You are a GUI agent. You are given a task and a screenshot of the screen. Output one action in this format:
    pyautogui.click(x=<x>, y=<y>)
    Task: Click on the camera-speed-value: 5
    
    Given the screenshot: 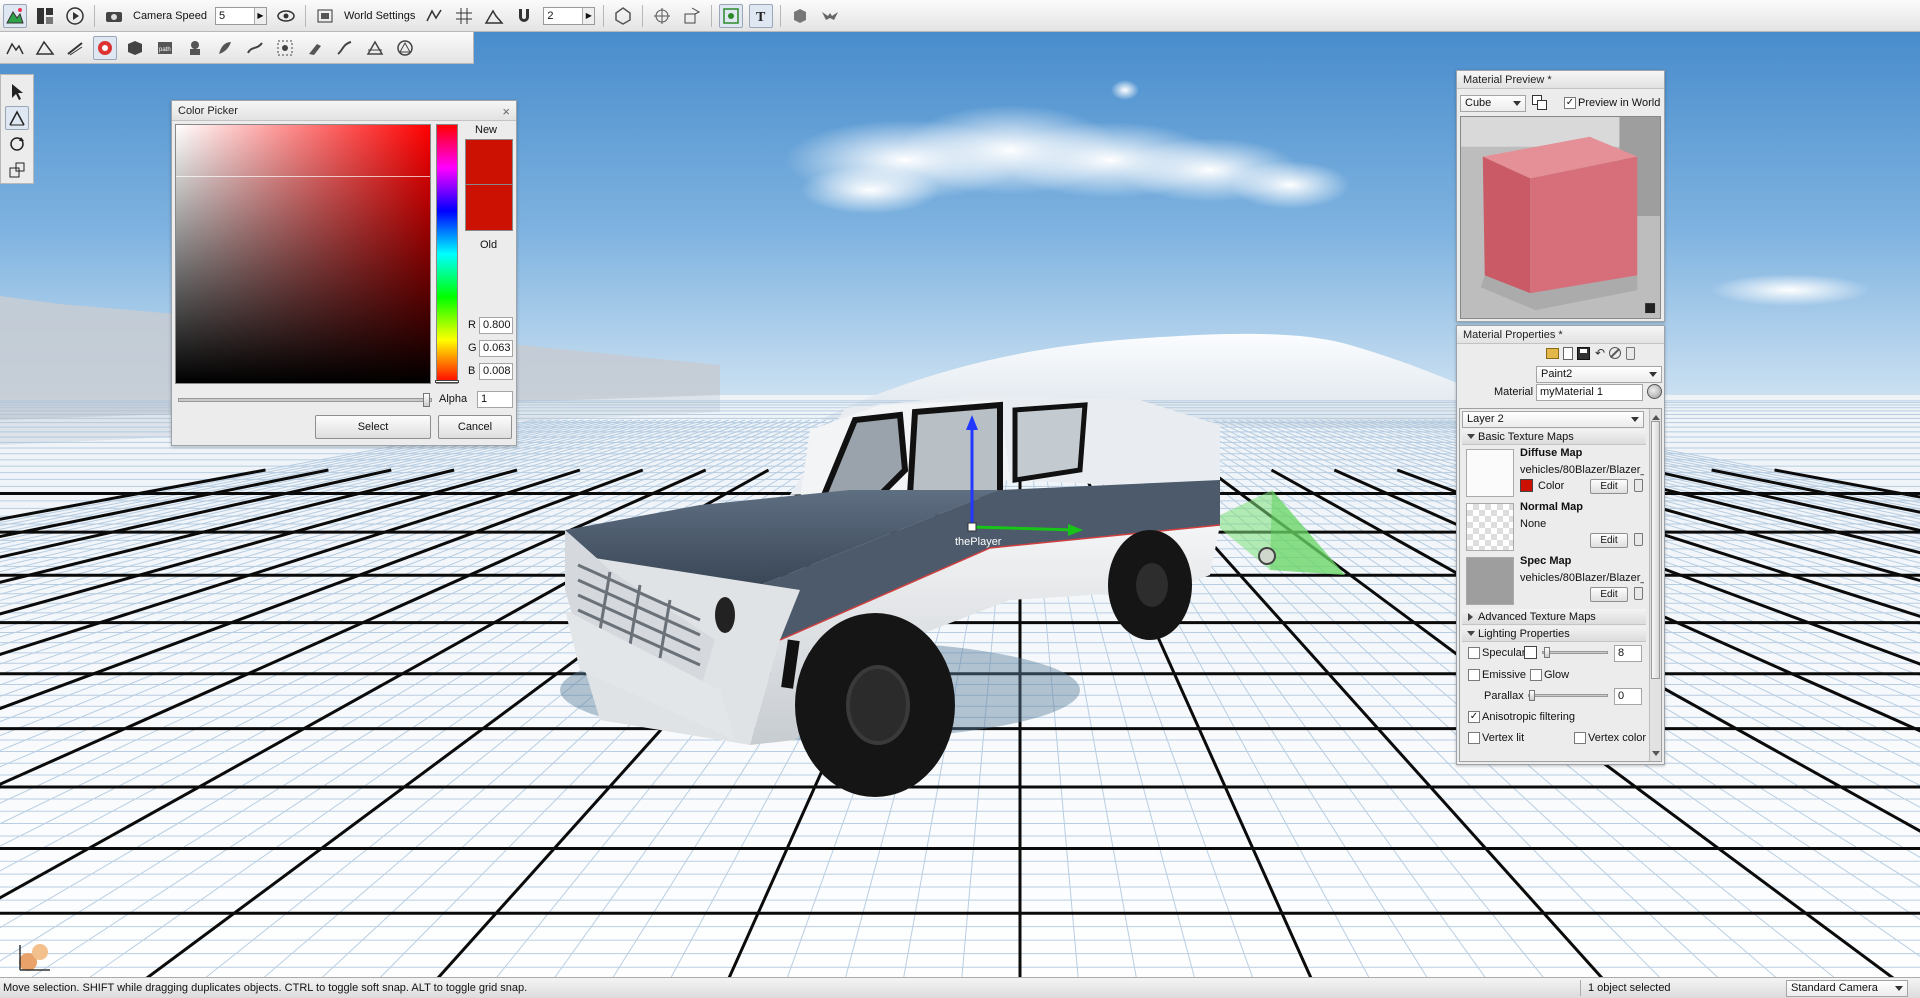 What is the action you would take?
    pyautogui.click(x=235, y=16)
    